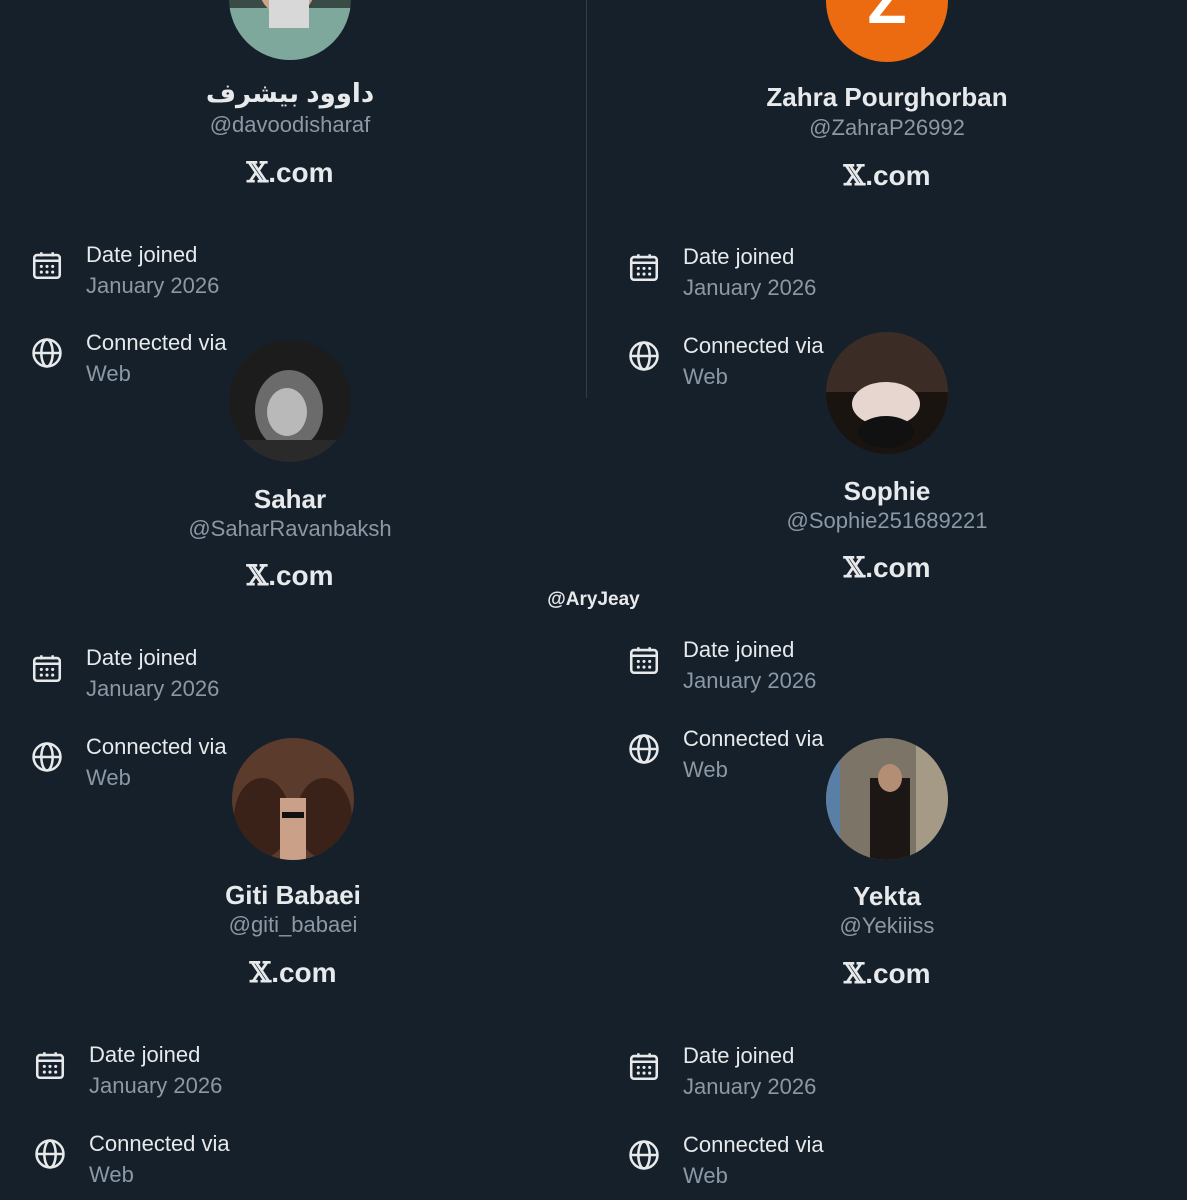 This screenshot has width=1187, height=1200. I want to click on profile-handle: @Yekiiiss, so click(887, 926).